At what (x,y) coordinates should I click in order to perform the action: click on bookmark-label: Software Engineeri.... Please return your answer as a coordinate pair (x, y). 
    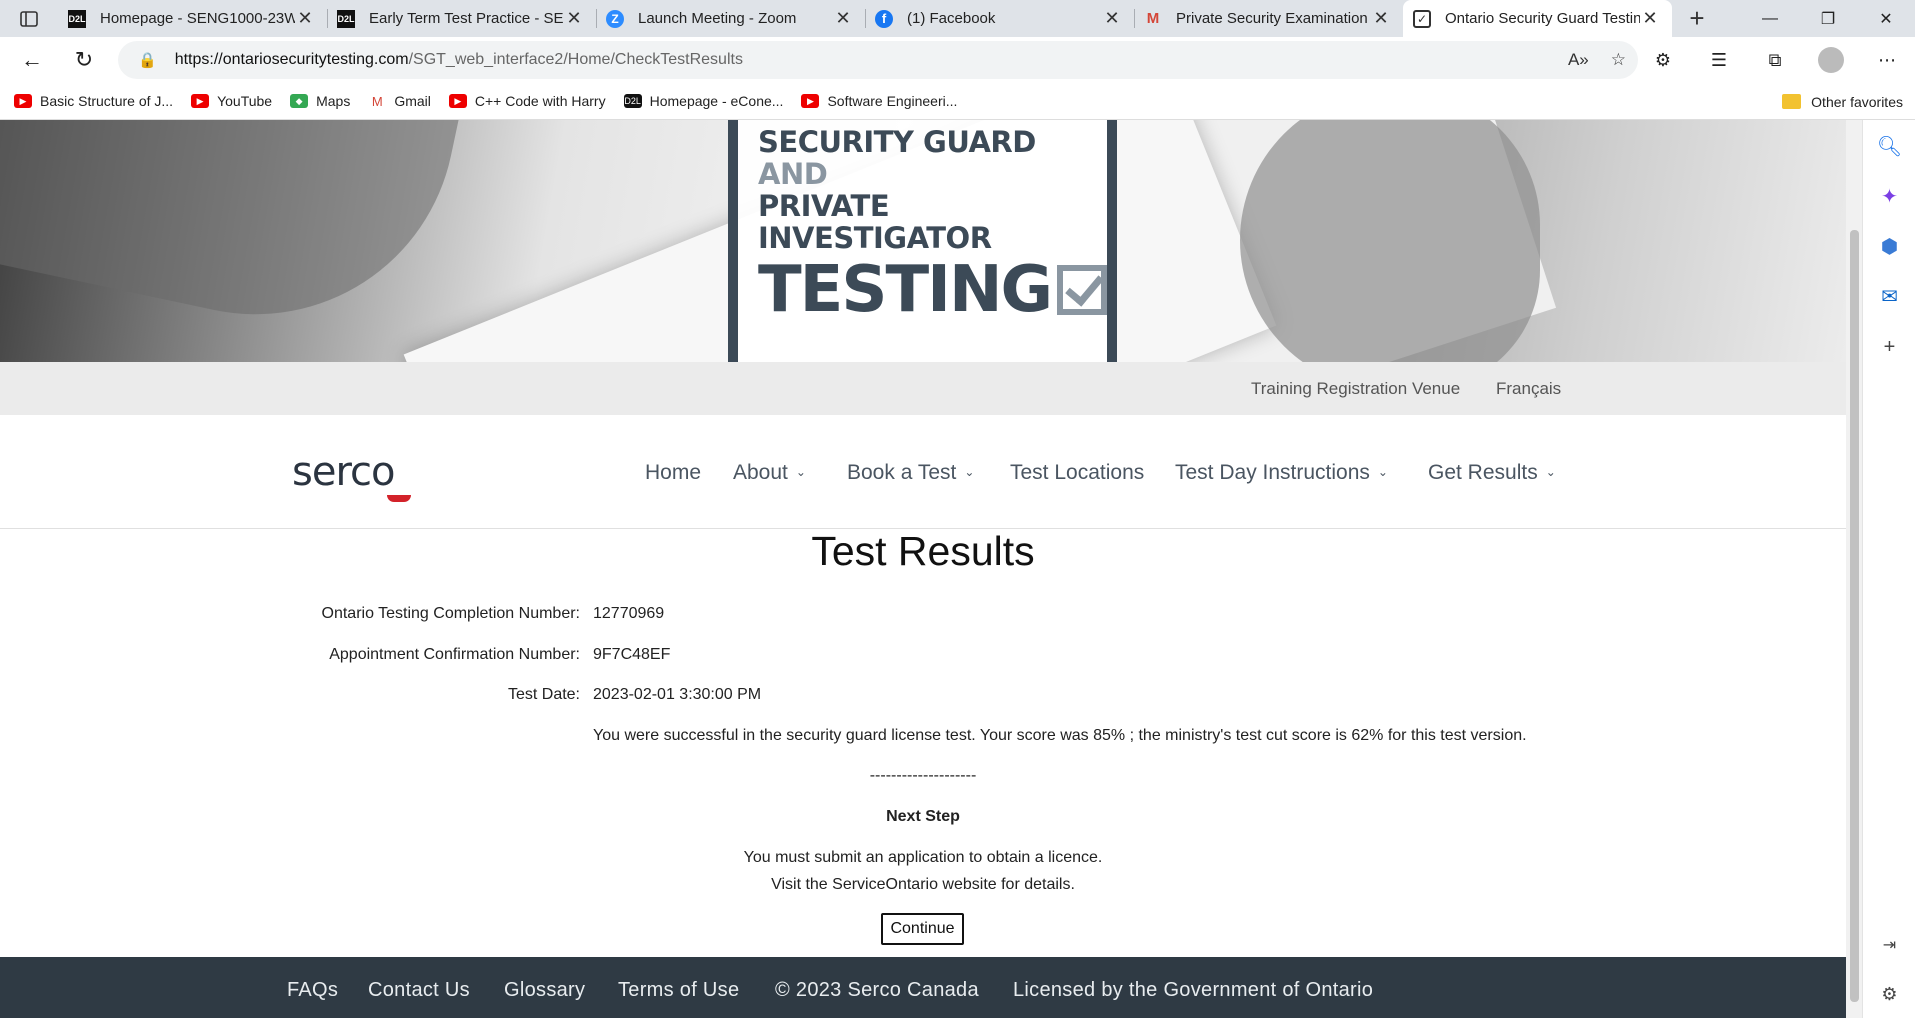
    Looking at the image, I should click on (892, 101).